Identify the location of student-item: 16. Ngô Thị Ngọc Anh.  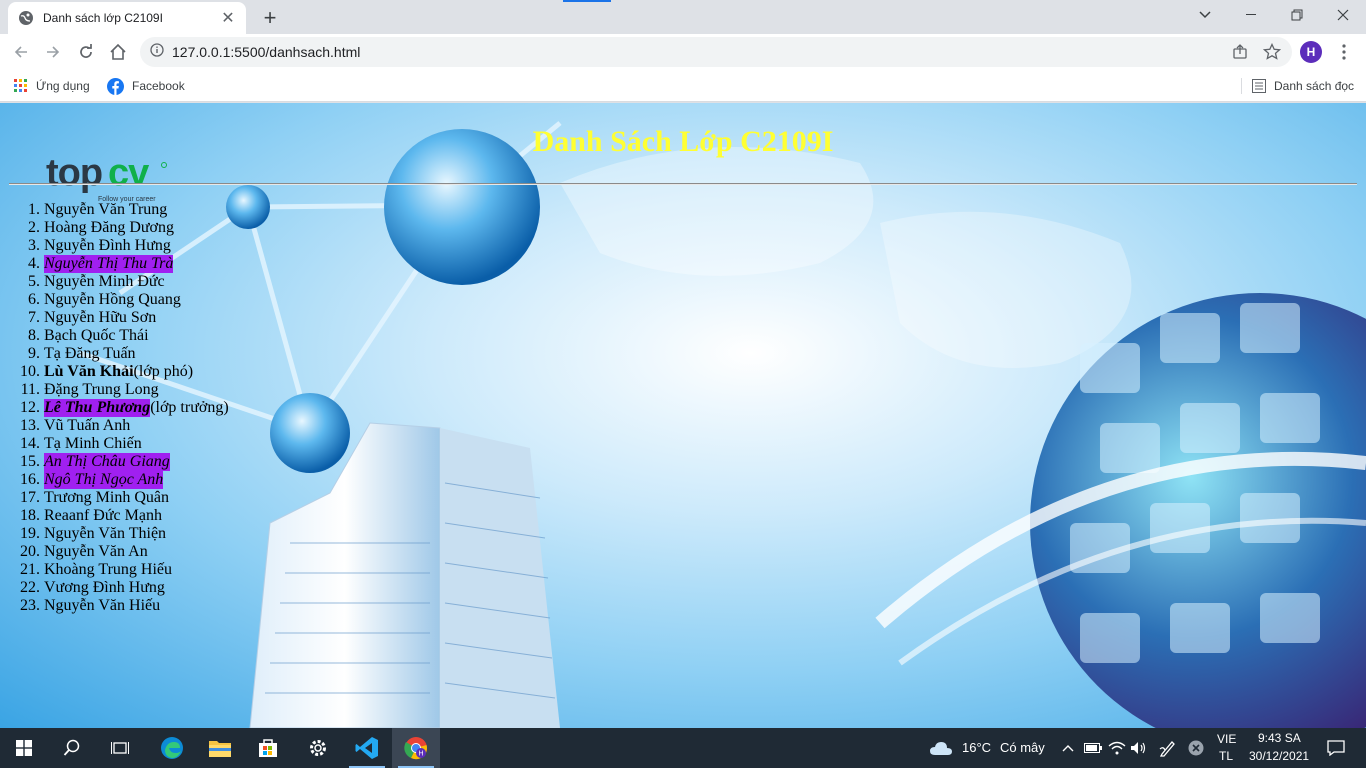
(114, 480).